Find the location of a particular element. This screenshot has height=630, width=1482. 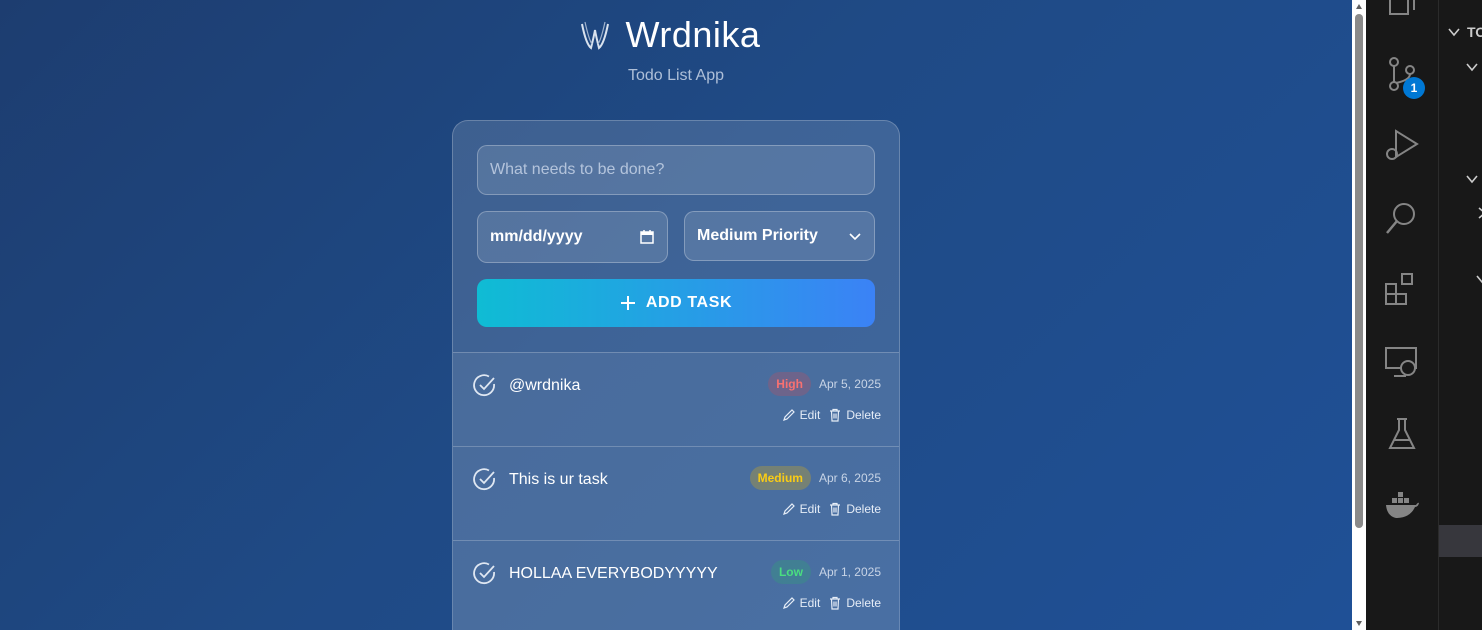

priority-selected-value: Medium Priority is located at coordinates (757, 235).